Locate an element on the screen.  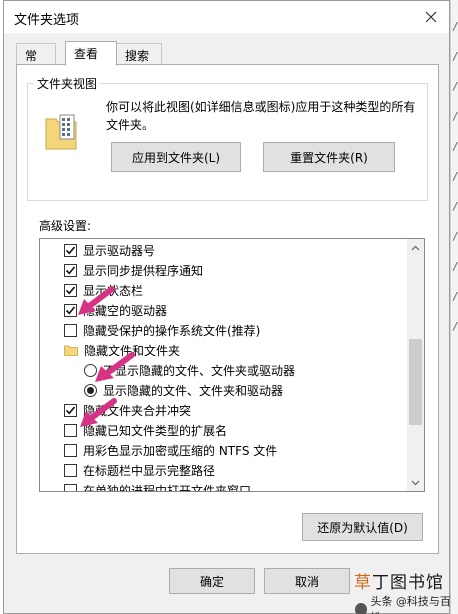
list-item-label: 显示驱动器号 is located at coordinates (119, 250).